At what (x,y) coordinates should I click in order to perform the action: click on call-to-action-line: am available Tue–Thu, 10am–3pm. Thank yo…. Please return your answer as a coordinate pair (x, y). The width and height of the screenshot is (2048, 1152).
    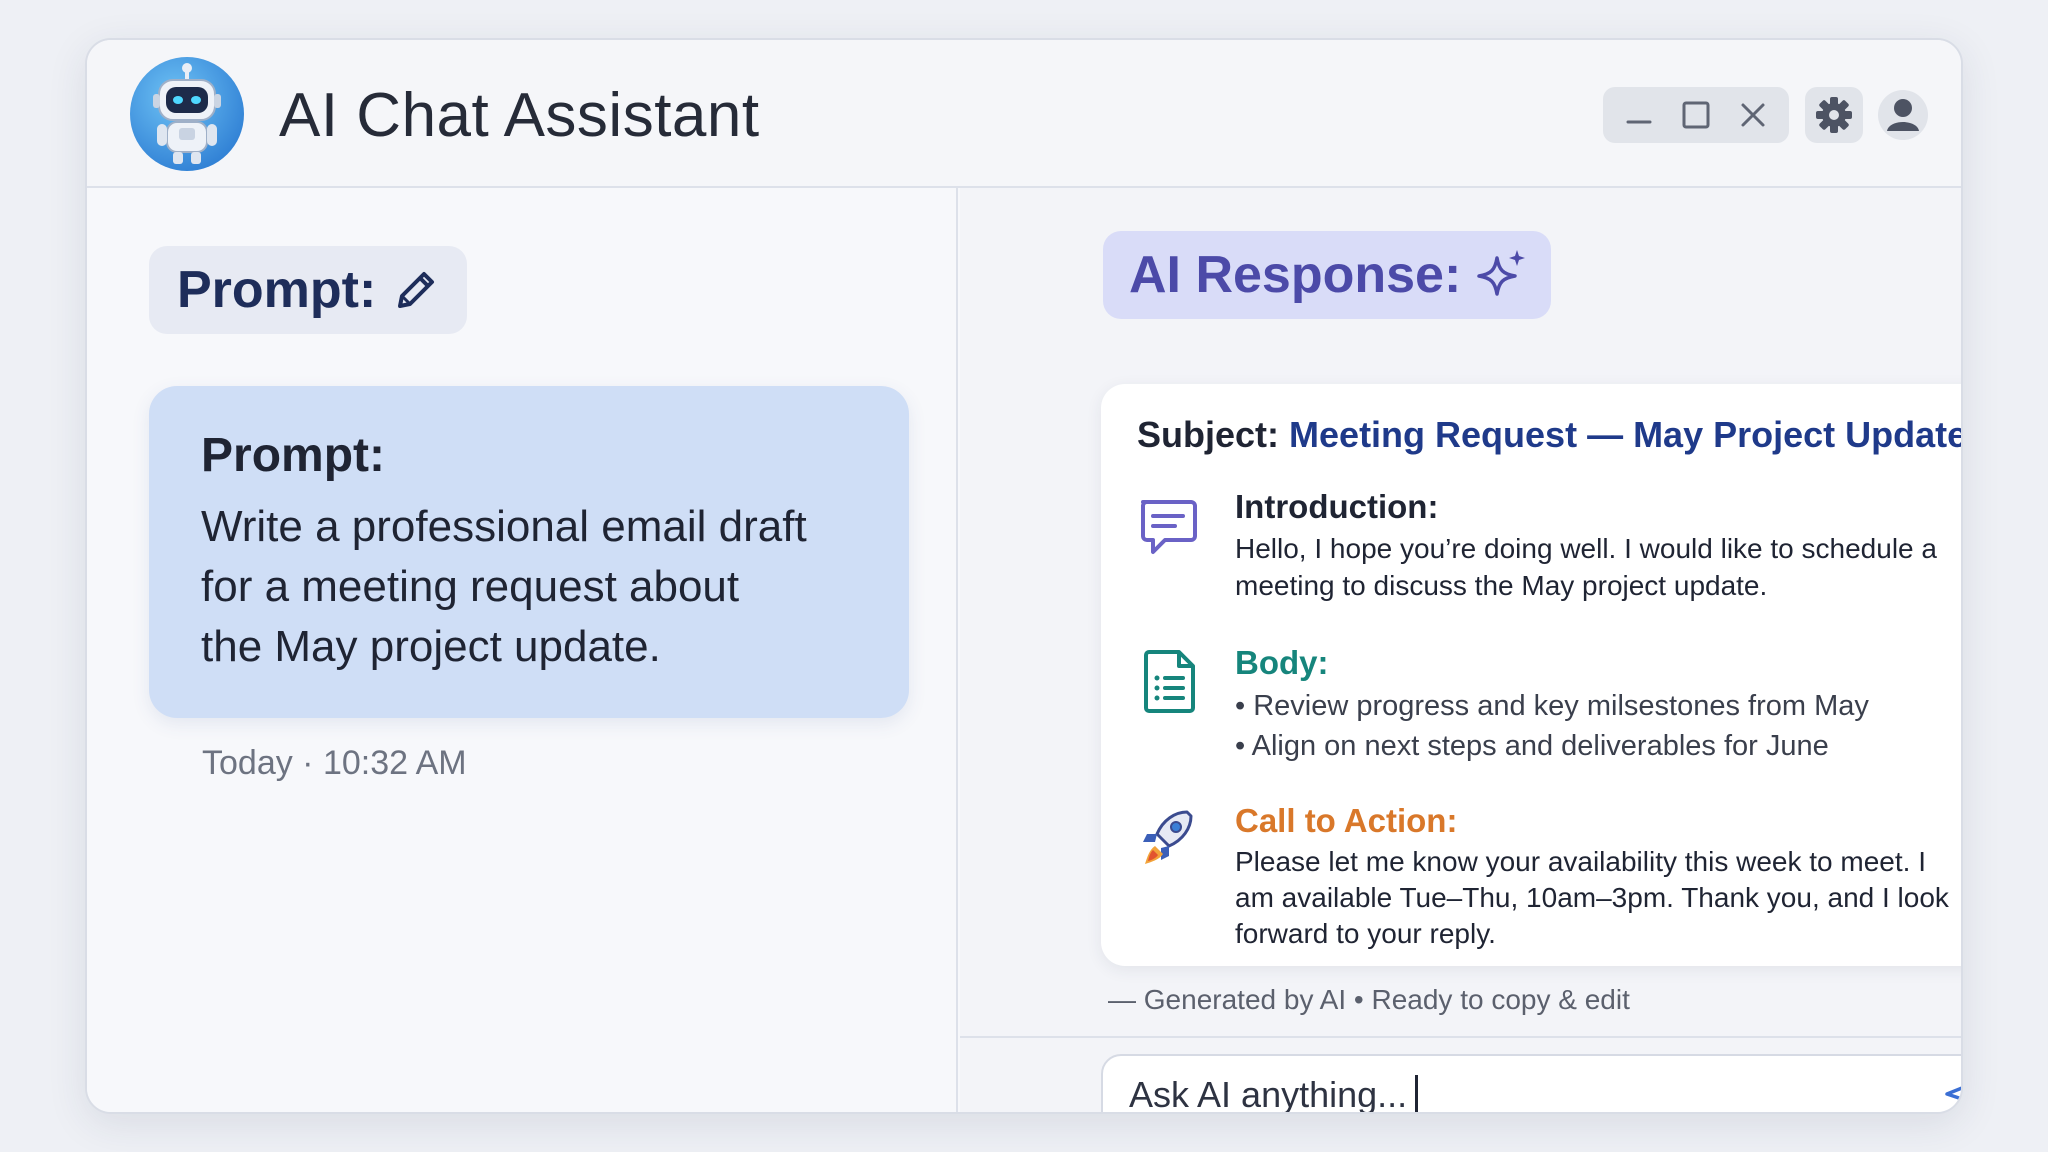
    Looking at the image, I should click on (1592, 897).